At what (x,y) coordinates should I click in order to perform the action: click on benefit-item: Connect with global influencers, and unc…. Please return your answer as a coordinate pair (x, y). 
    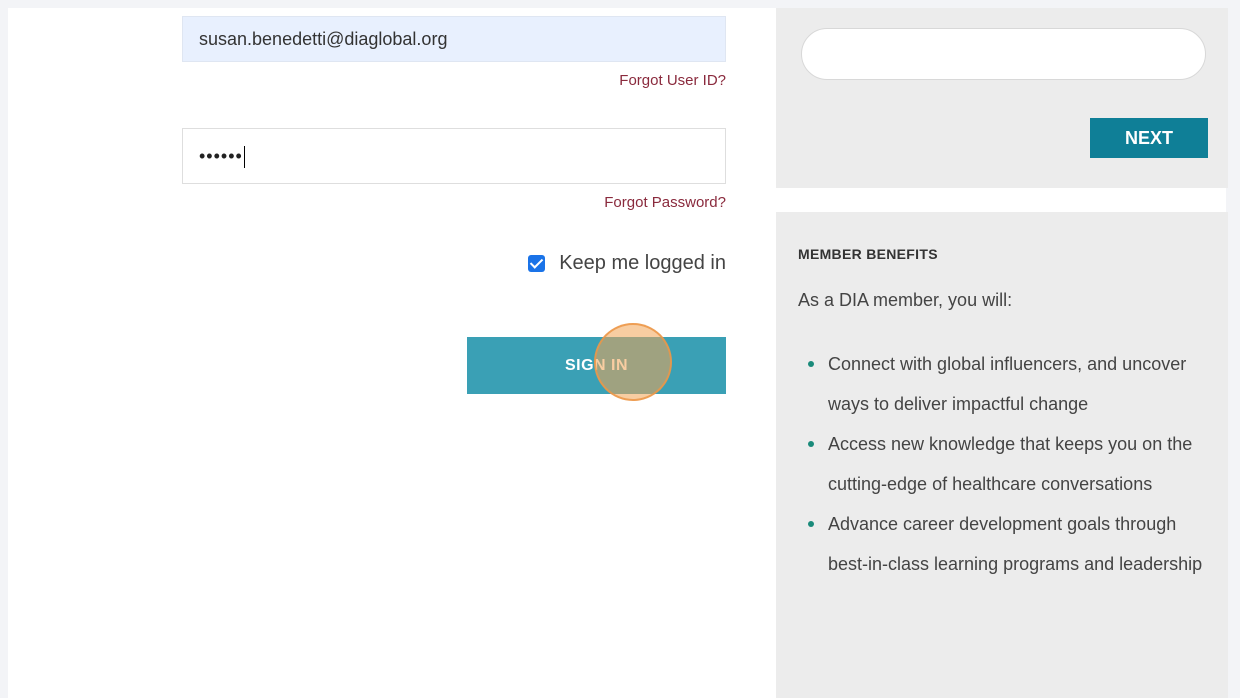
    Looking at the image, I should click on (1011, 384).